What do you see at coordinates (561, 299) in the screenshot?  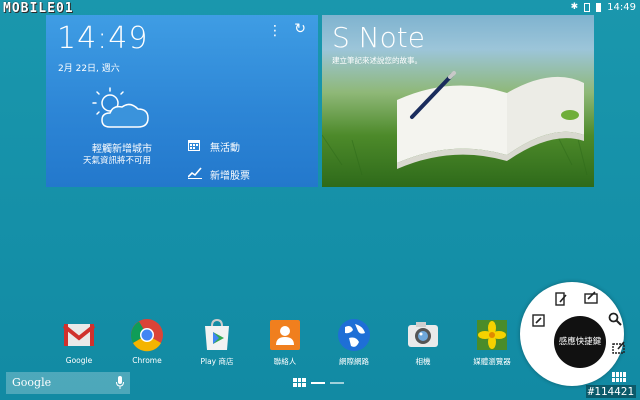 I see `screen-write-icon` at bounding box center [561, 299].